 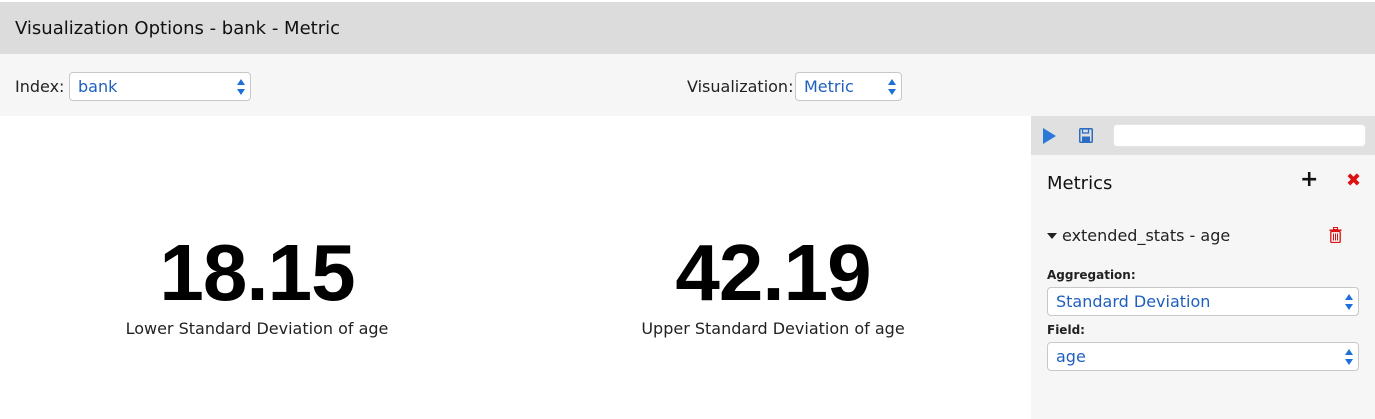 What do you see at coordinates (740, 86) in the screenshot?
I see `visualization-label: Visualization:` at bounding box center [740, 86].